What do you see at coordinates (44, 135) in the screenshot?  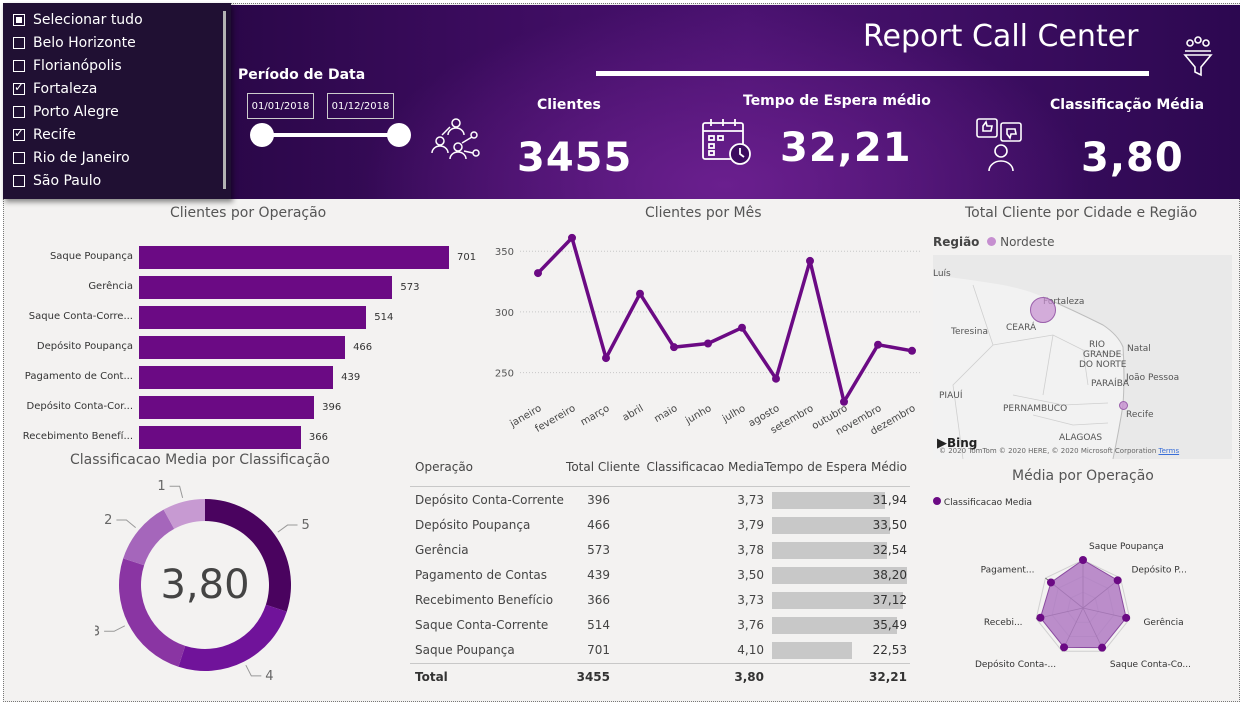 I see `slicer-item-recife: Recife` at bounding box center [44, 135].